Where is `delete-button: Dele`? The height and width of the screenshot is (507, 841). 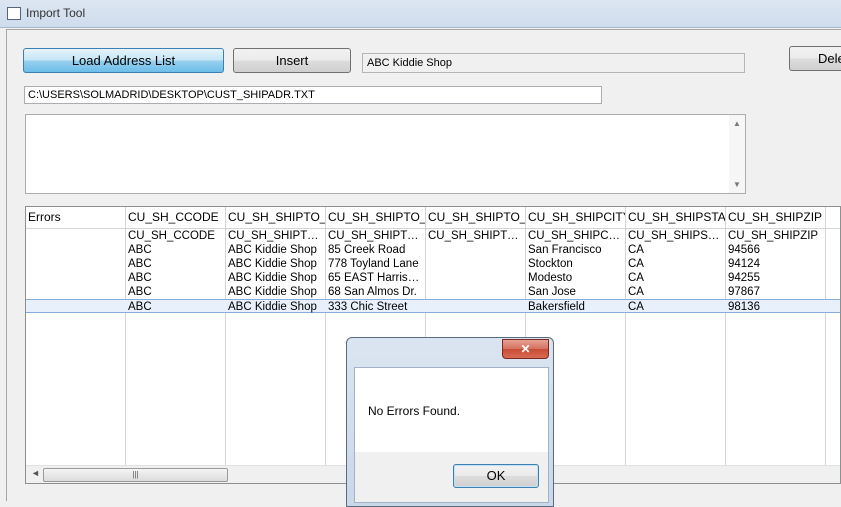 delete-button: Dele is located at coordinates (815, 58).